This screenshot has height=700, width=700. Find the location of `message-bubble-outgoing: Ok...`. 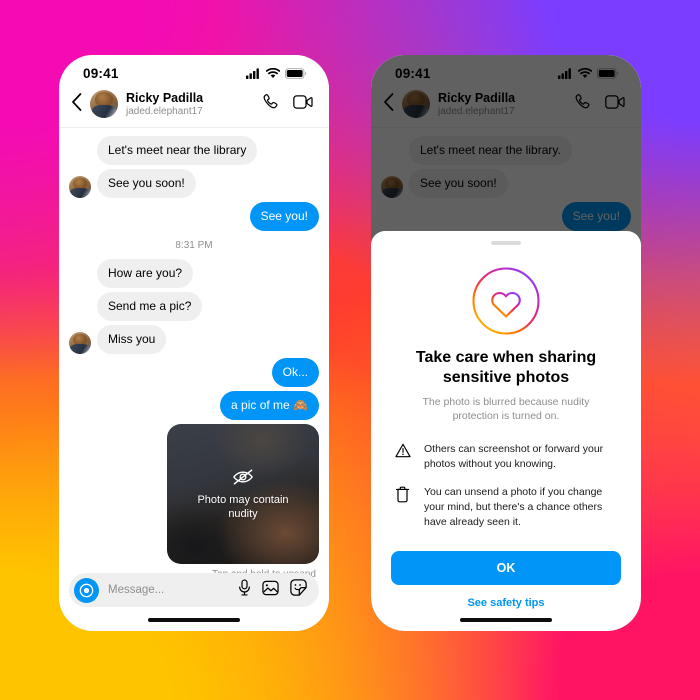

message-bubble-outgoing: Ok... is located at coordinates (295, 372).